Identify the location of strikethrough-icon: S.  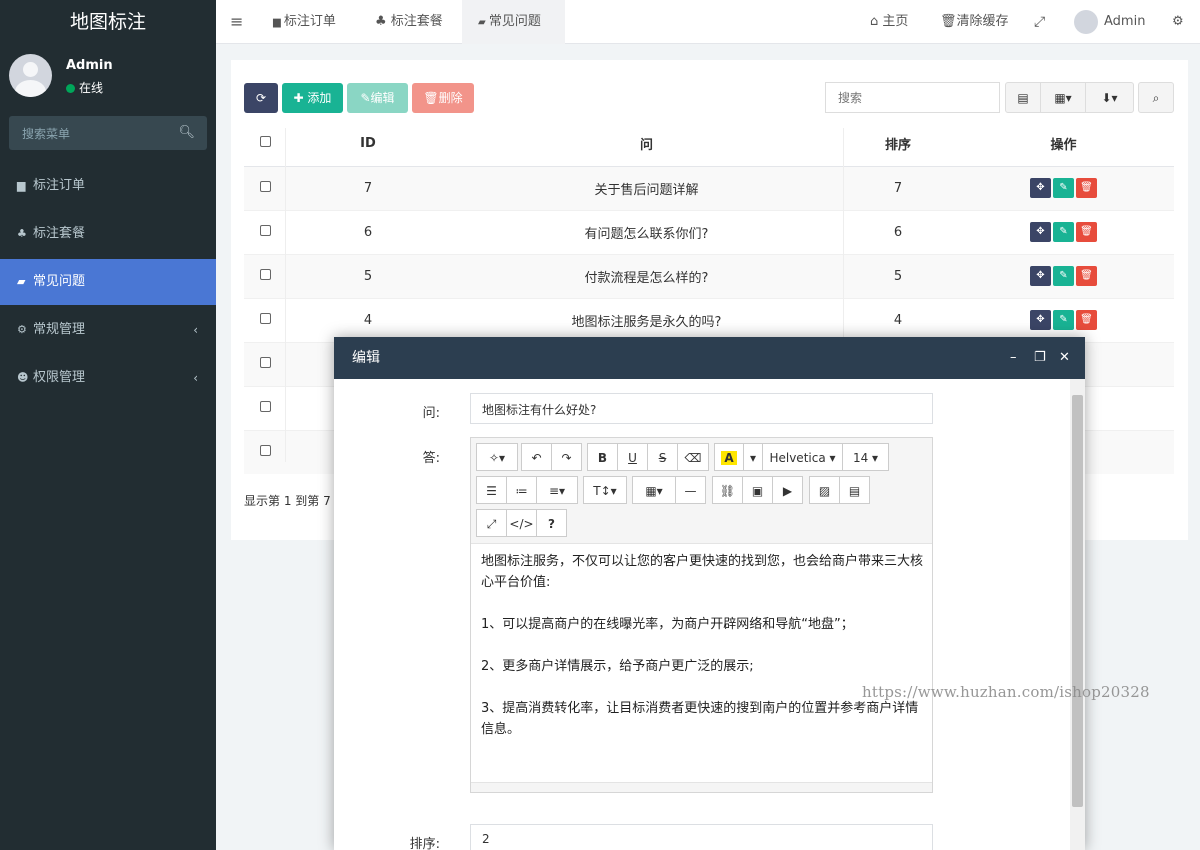
(662, 457).